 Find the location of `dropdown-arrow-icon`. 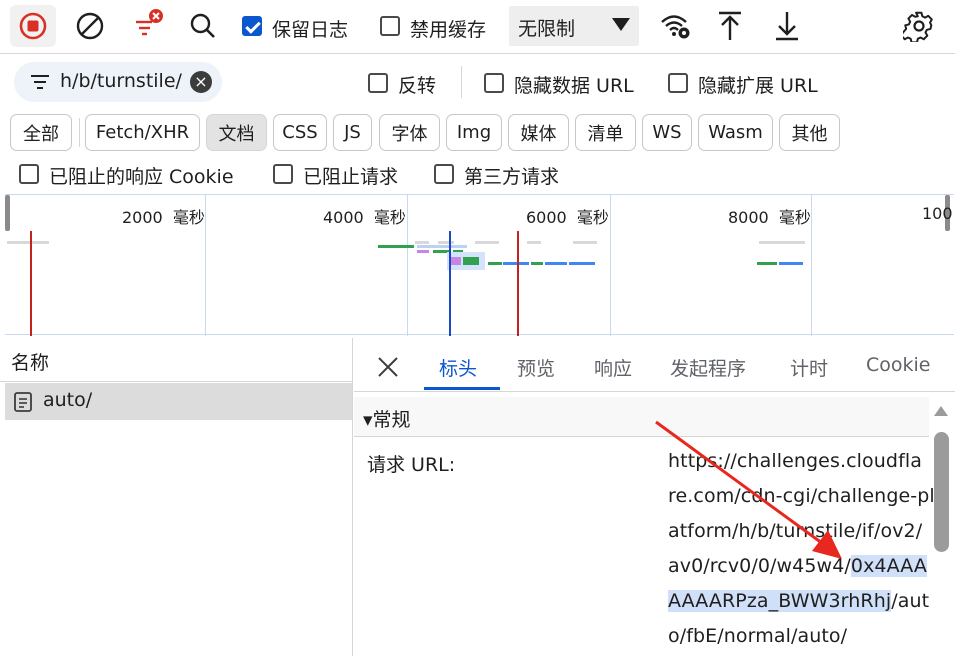

dropdown-arrow-icon is located at coordinates (621, 24).